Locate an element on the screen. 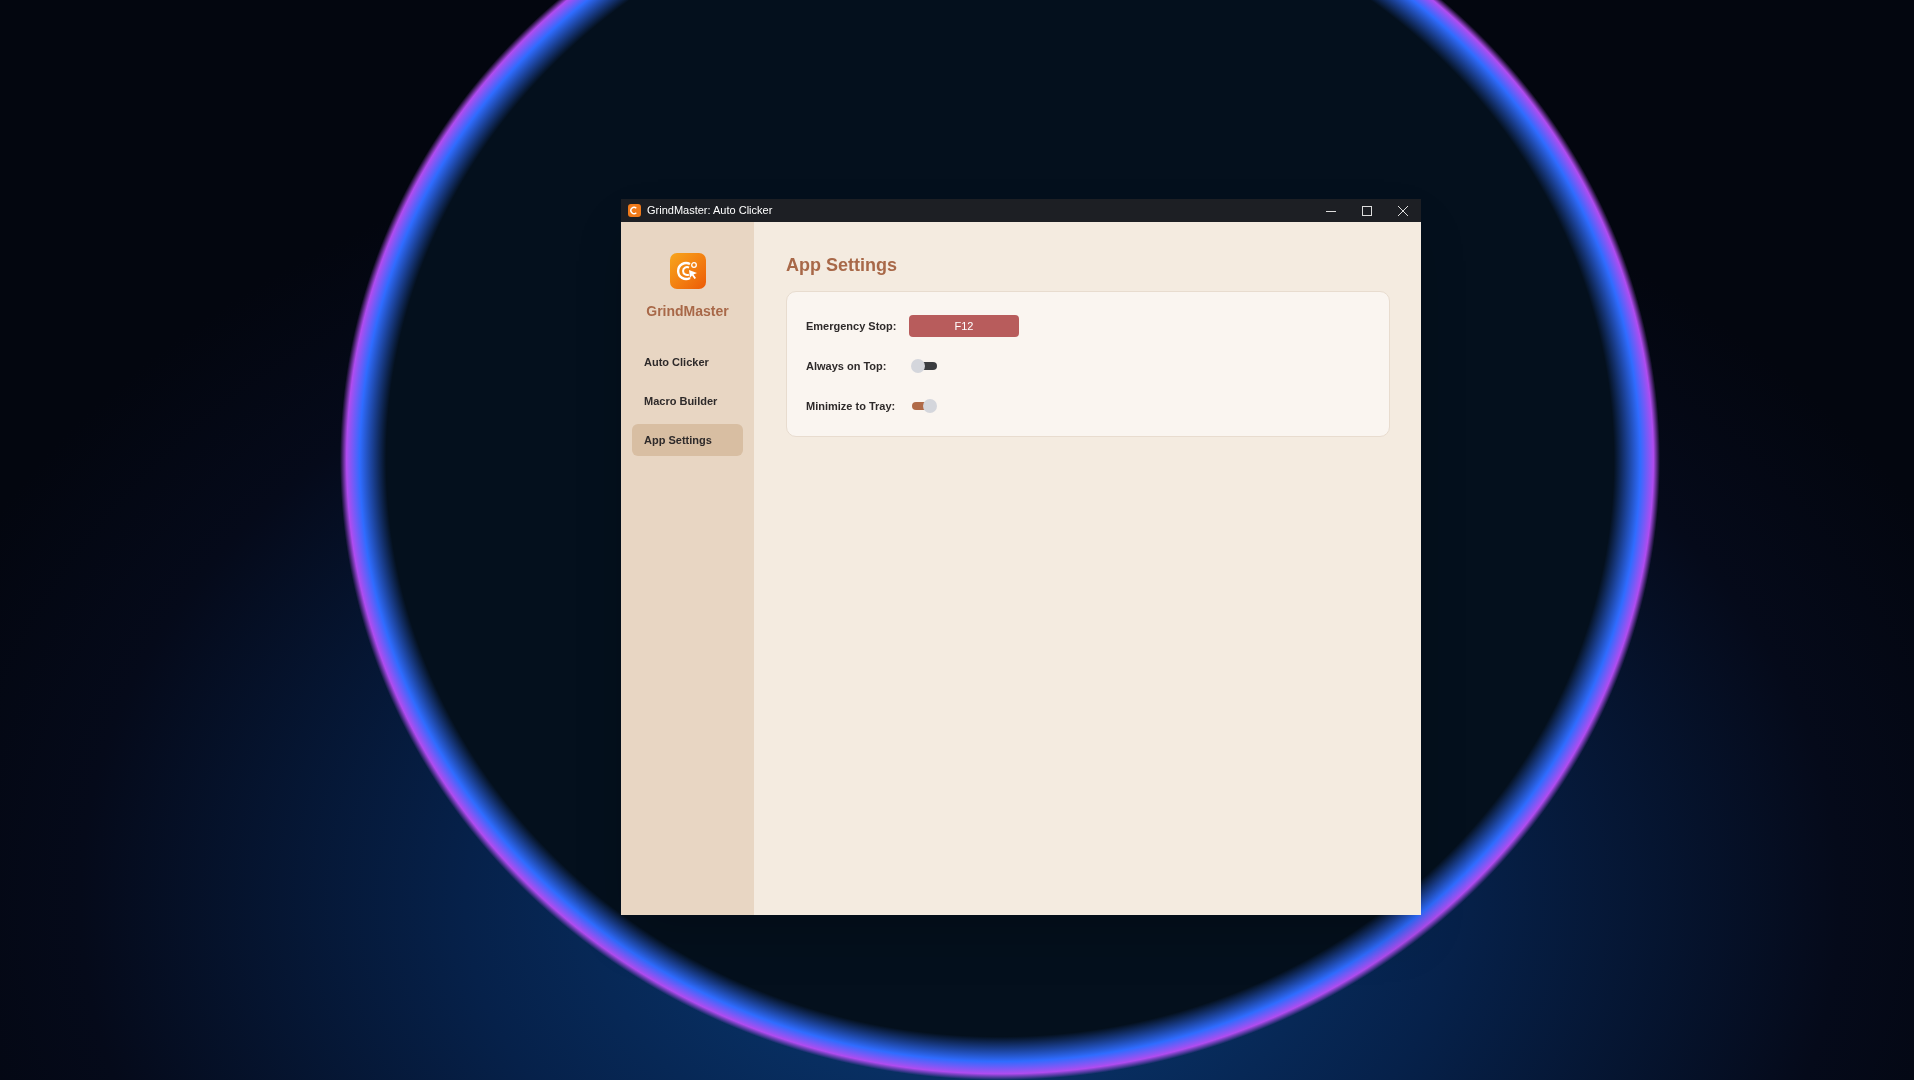 The image size is (1914, 1080). app-name: GrindMaster is located at coordinates (687, 311).